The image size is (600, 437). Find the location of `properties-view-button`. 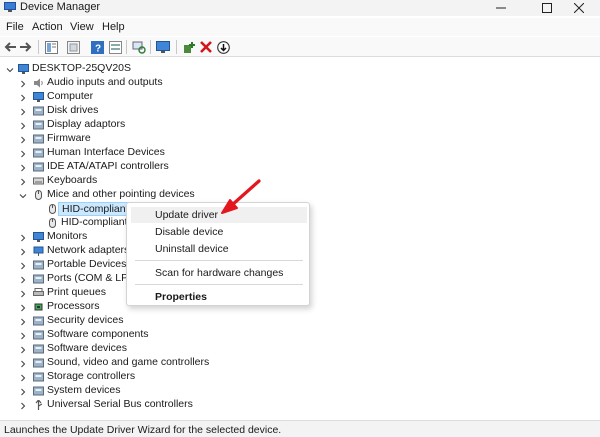

properties-view-button is located at coordinates (51, 47).